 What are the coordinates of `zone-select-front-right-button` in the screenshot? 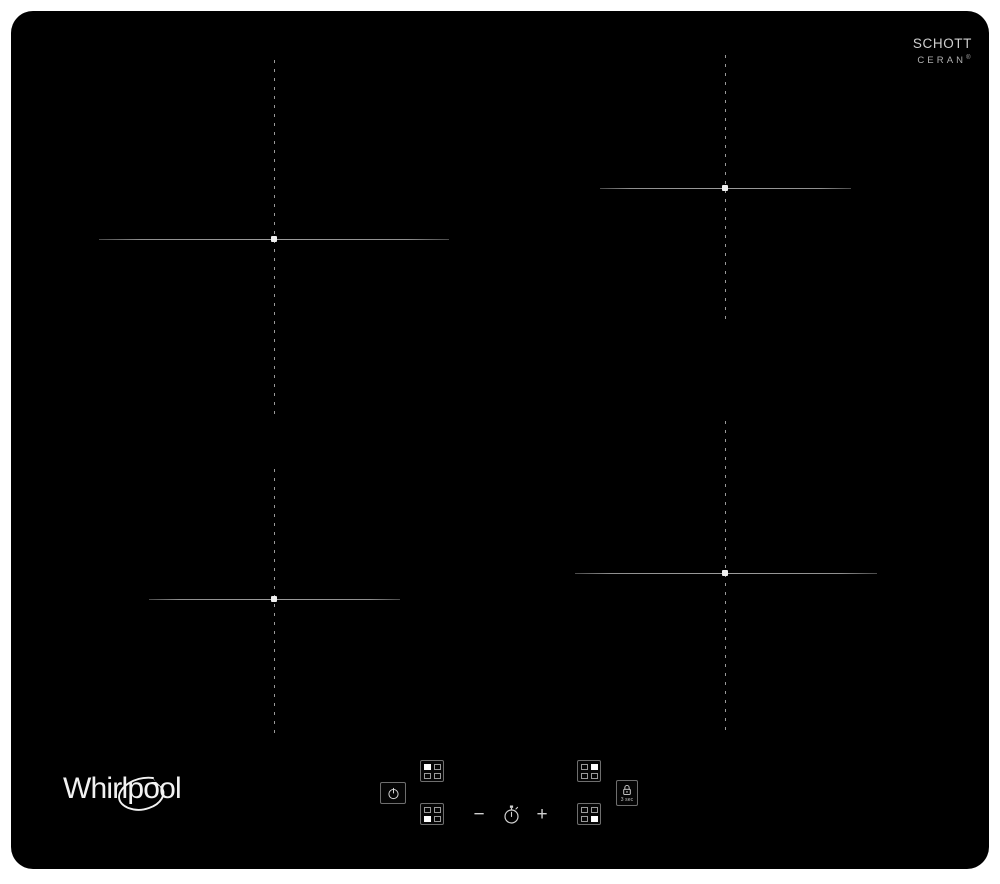 It's located at (589, 814).